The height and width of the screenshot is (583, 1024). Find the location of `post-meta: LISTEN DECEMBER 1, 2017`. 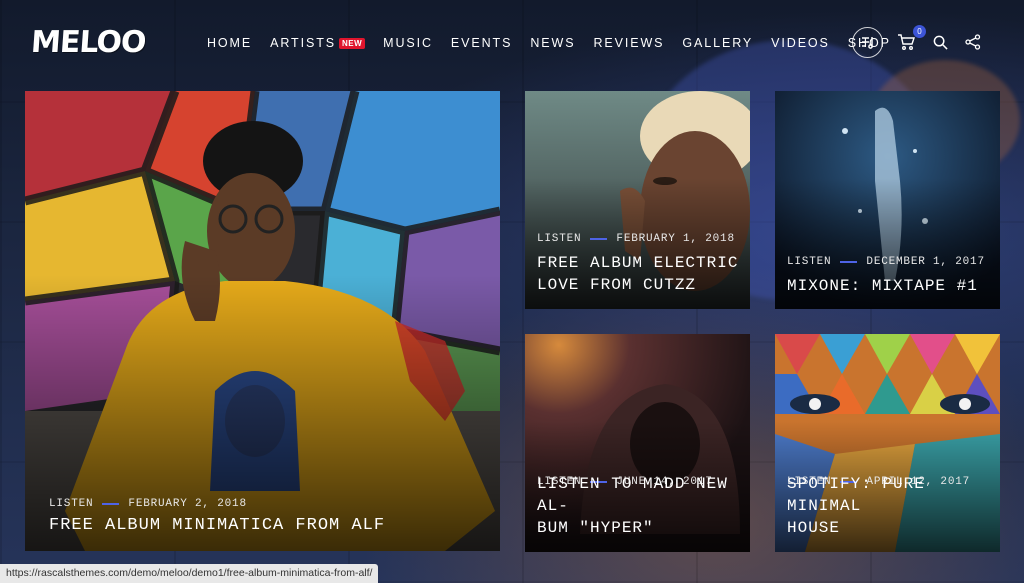

post-meta: LISTEN DECEMBER 1, 2017 is located at coordinates (886, 262).